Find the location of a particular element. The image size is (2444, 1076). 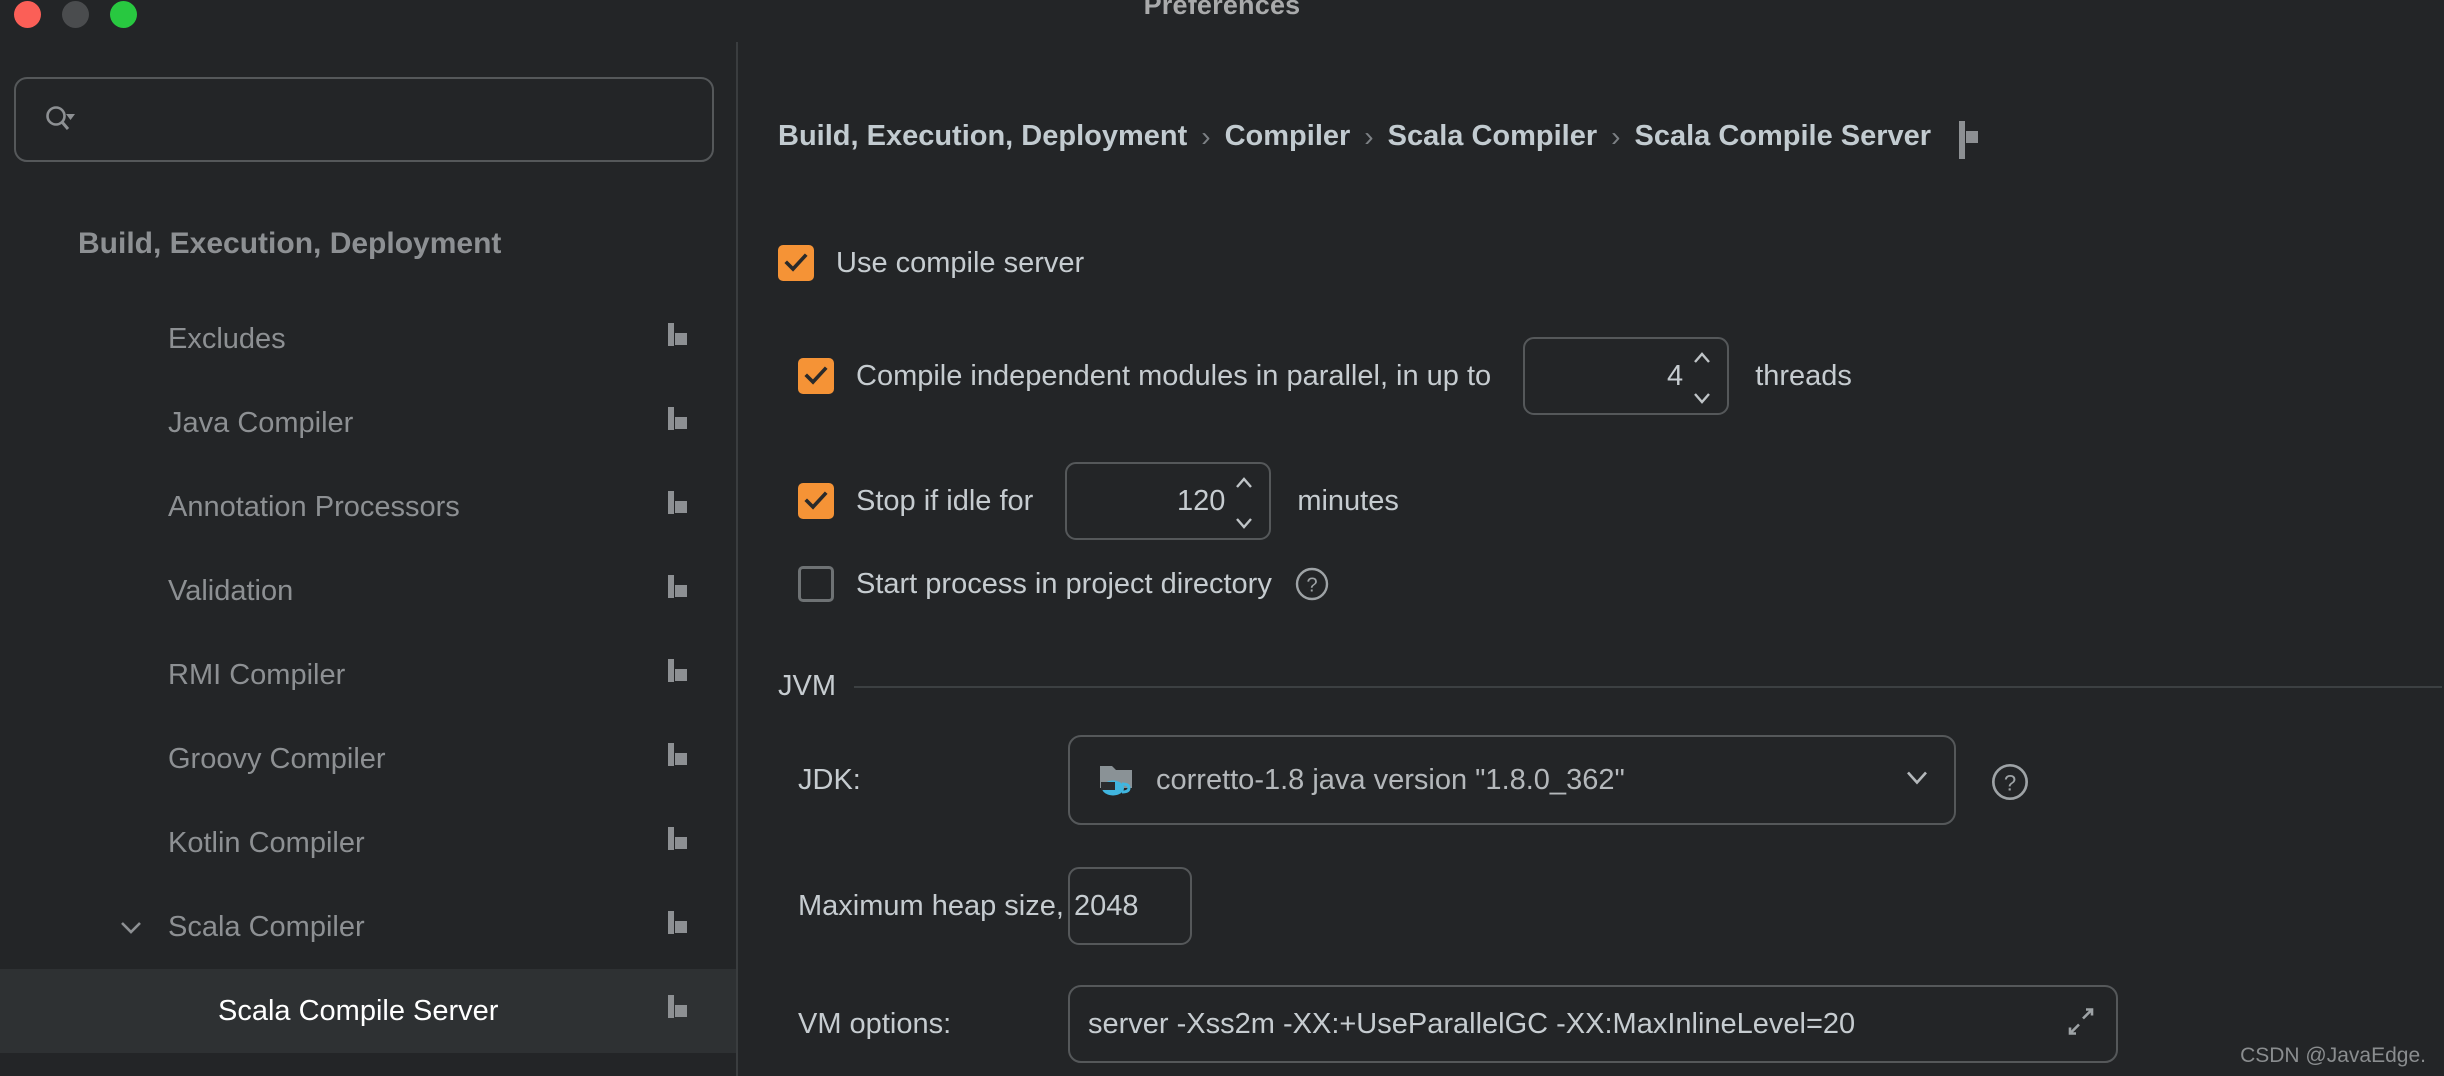

jdk-folder-java-icon is located at coordinates (1116, 780).